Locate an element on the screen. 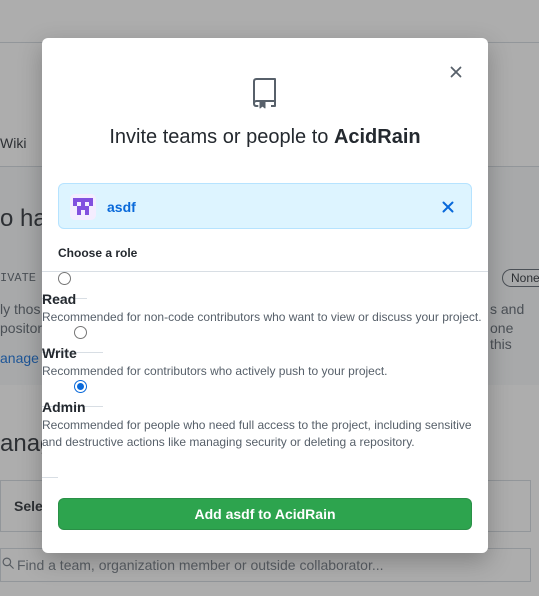 Image resolution: width=539 pixels, height=596 pixels. remove-user-button is located at coordinates (448, 207).